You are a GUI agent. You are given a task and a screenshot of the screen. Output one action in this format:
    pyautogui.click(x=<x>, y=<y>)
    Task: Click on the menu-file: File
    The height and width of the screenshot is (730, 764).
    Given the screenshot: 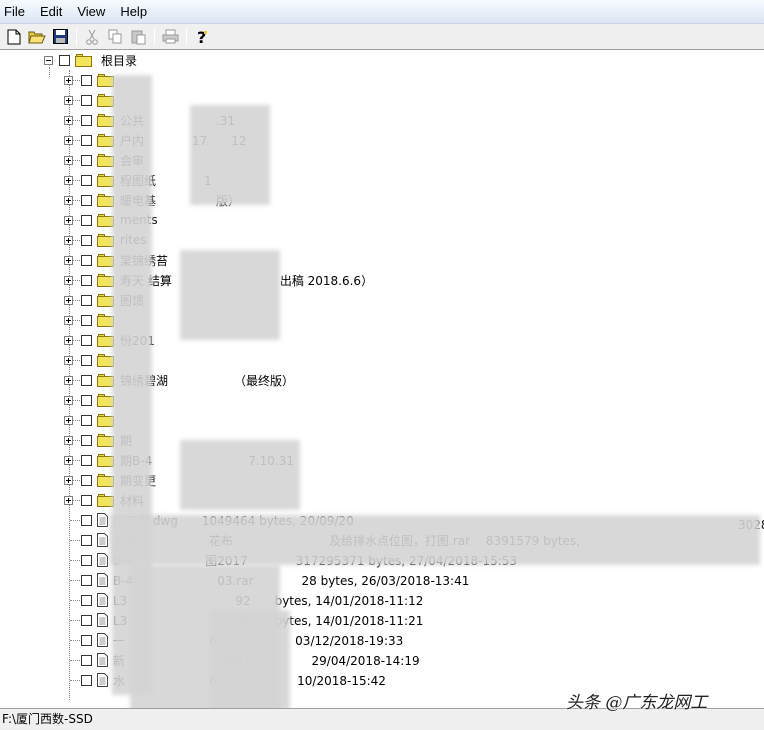 What is the action you would take?
    pyautogui.click(x=17, y=12)
    